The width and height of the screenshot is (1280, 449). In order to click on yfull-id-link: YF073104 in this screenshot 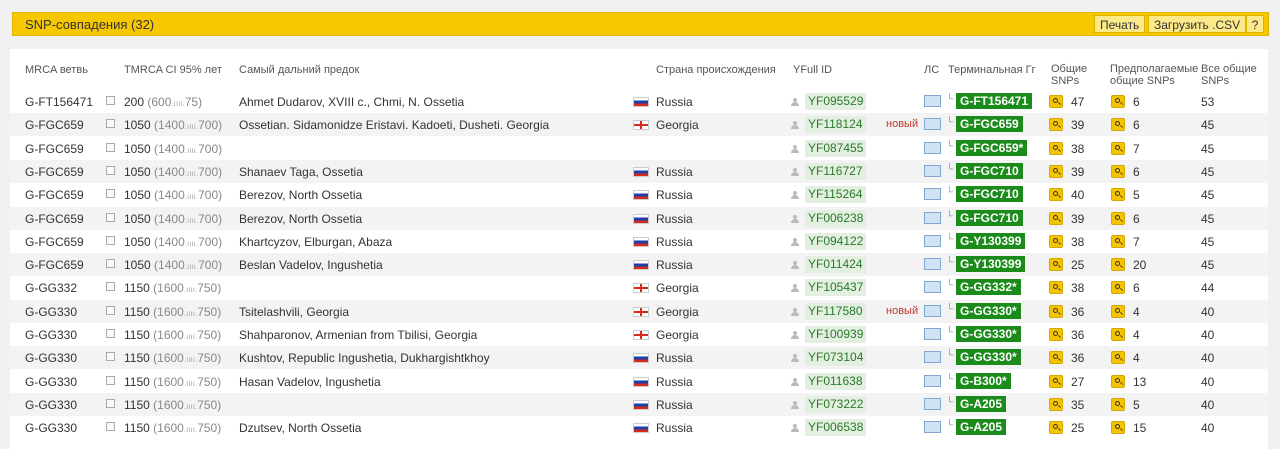, I will do `click(836, 358)`.